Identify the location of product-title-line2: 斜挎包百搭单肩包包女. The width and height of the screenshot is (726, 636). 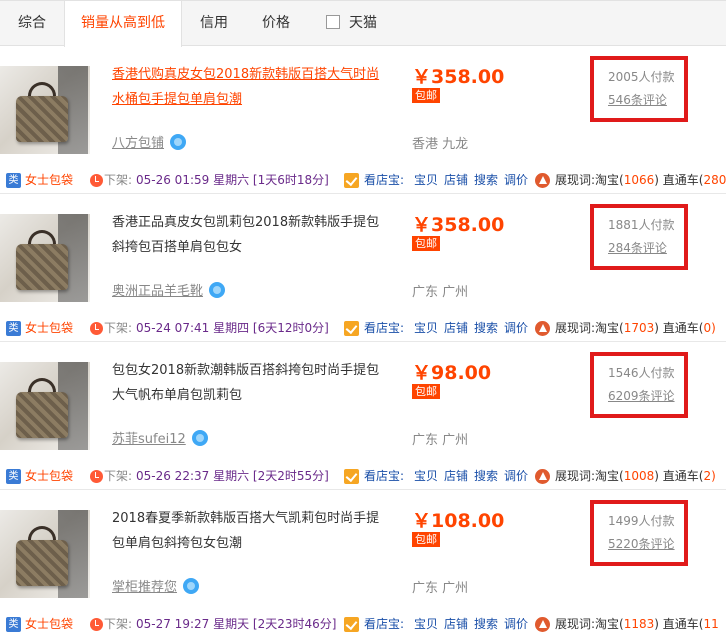
(252, 247).